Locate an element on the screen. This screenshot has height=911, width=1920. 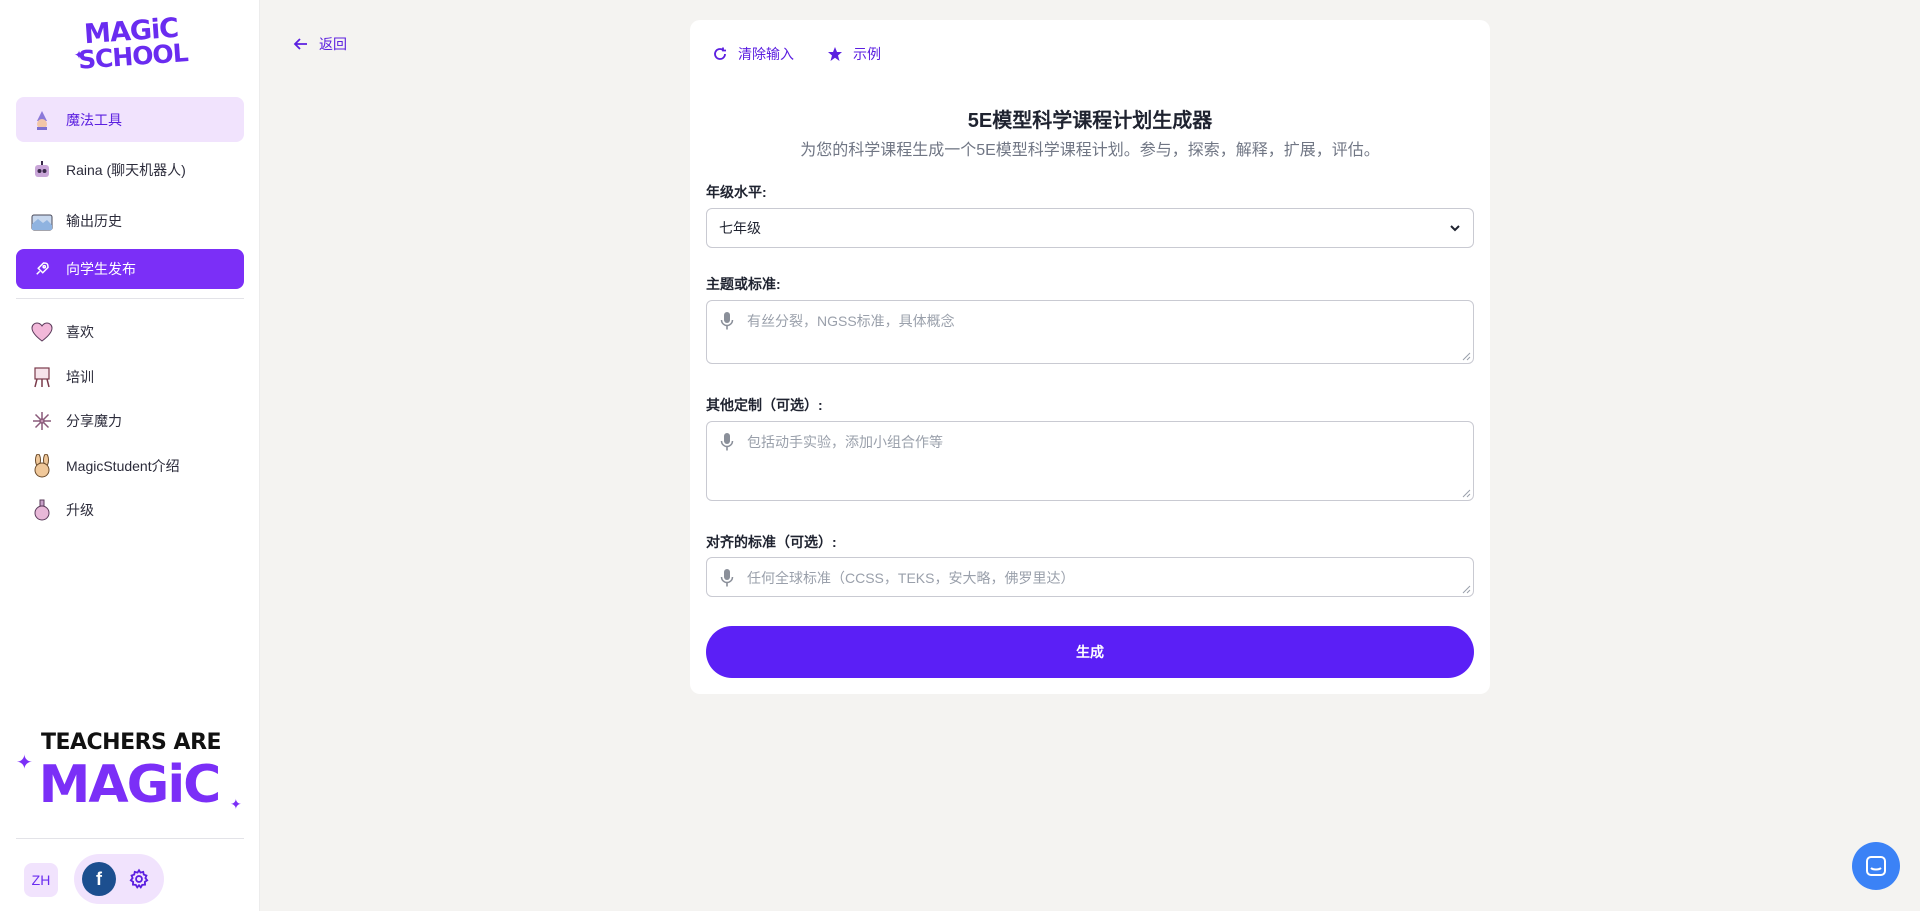
bunny-icon is located at coordinates (42, 465).